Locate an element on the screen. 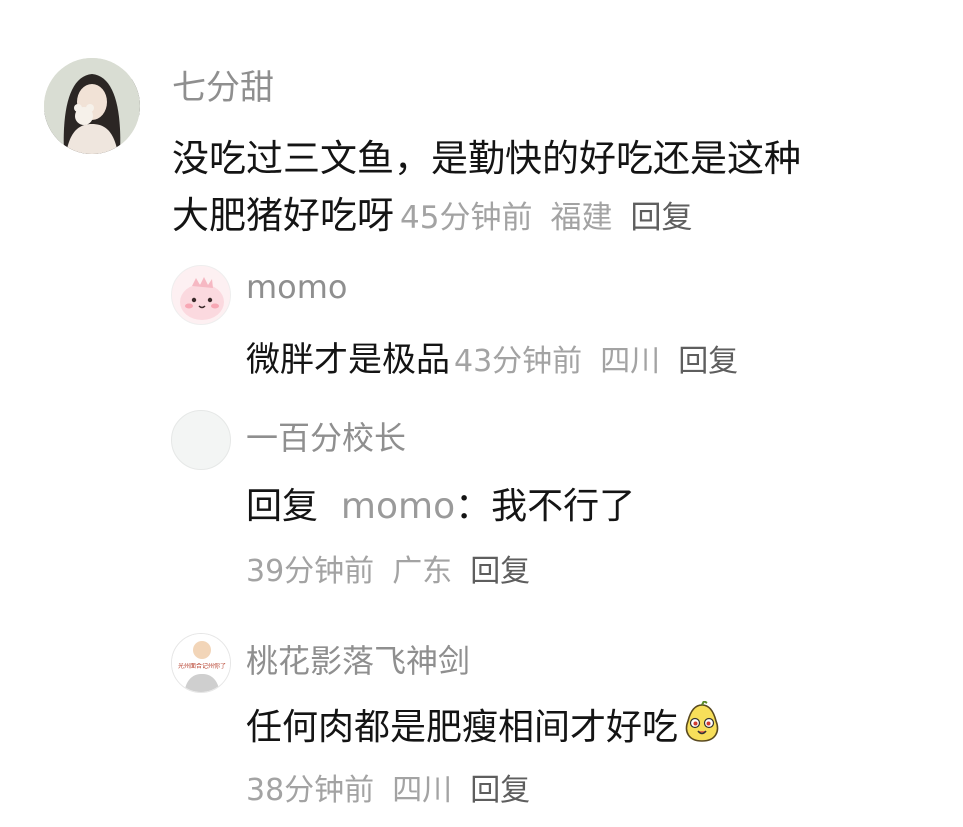 The height and width of the screenshot is (827, 963). reply-author: momo is located at coordinates (297, 287).